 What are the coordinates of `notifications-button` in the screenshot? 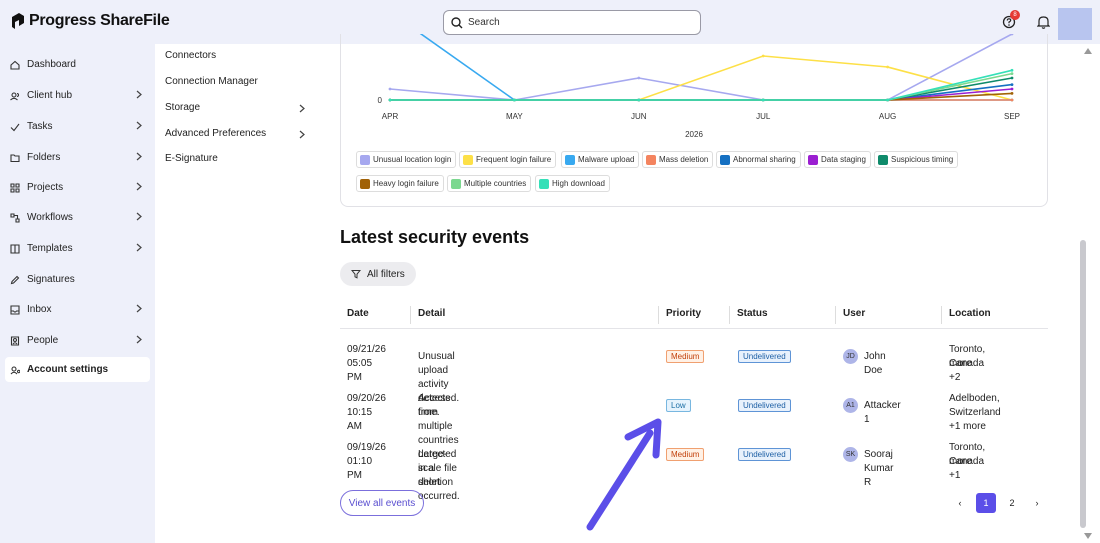 It's located at (1043, 22).